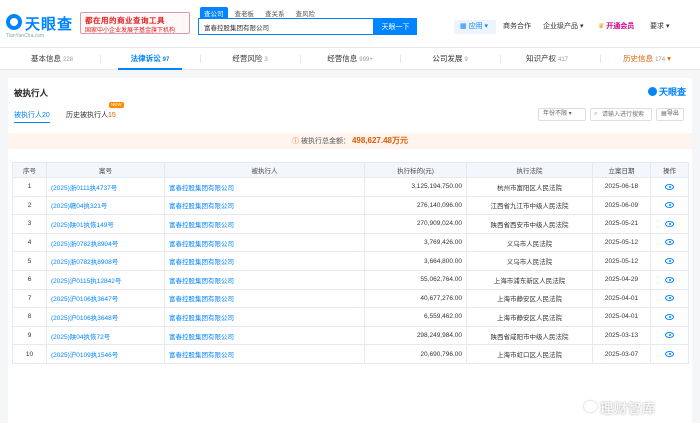 Image resolution: width=700 pixels, height=423 pixels. Describe the element at coordinates (366, 60) in the screenshot. I see `tab-count: 999+` at that location.